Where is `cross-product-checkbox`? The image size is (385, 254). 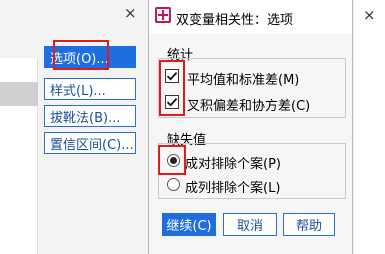 cross-product-checkbox is located at coordinates (172, 102).